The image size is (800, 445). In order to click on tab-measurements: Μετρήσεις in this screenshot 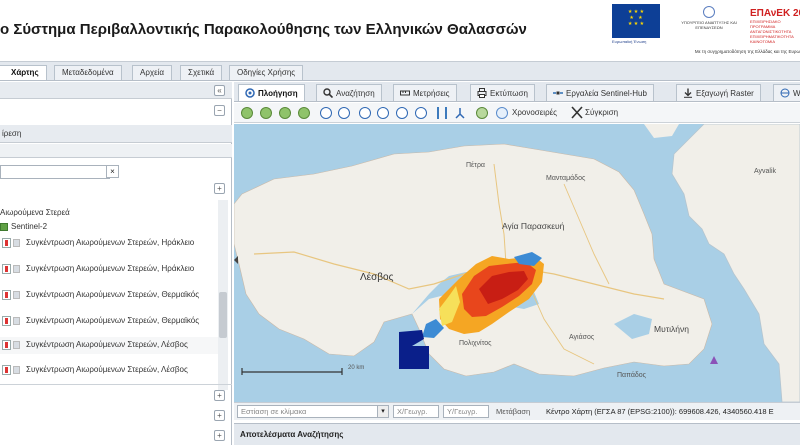, I will do `click(425, 92)`.